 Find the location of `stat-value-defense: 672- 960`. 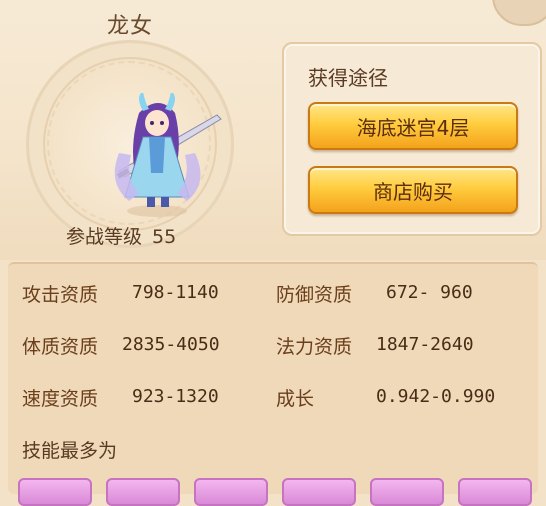

stat-value-defense: 672- 960 is located at coordinates (429, 292).